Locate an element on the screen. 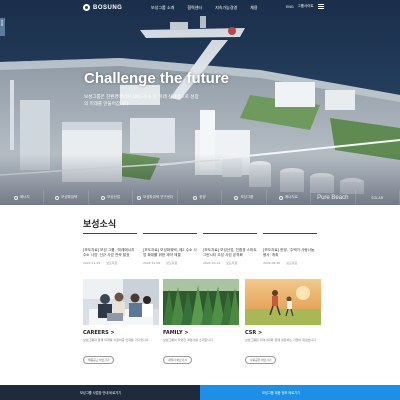 The height and width of the screenshot is (400, 400). hero-title: Challenge the future is located at coordinates (157, 78).